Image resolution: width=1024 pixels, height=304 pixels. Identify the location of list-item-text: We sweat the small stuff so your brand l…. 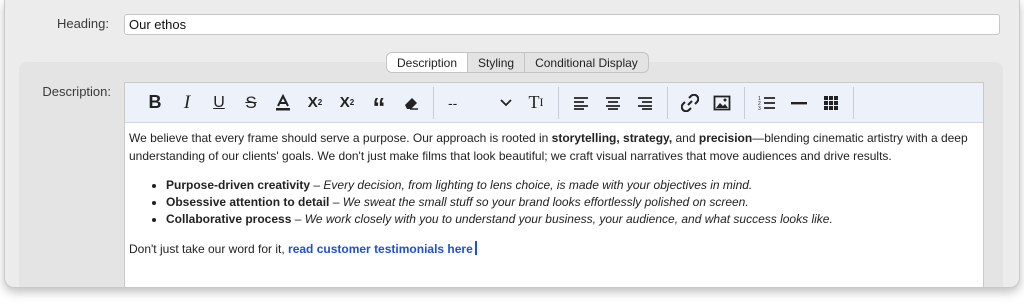
(545, 202).